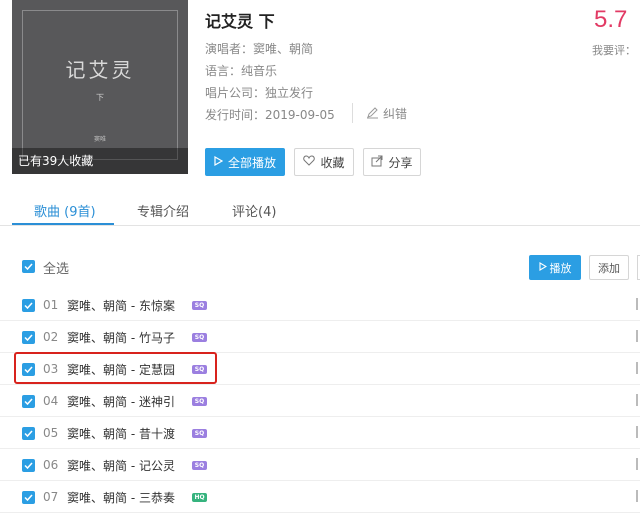 This screenshot has height=514, width=640. I want to click on song-number: 02, so click(51, 337).